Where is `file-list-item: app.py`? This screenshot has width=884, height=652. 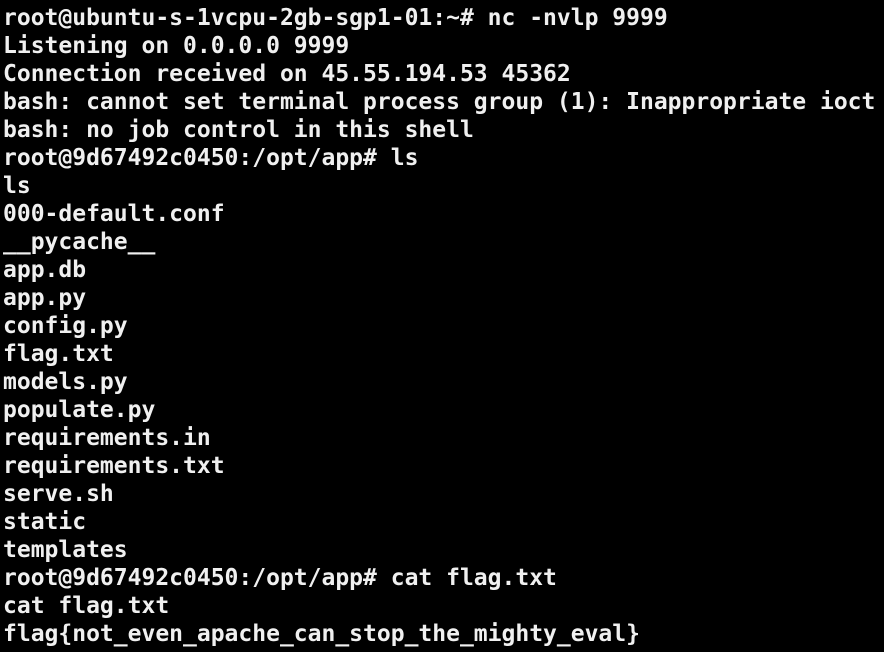
file-list-item: app.py is located at coordinates (45, 298).